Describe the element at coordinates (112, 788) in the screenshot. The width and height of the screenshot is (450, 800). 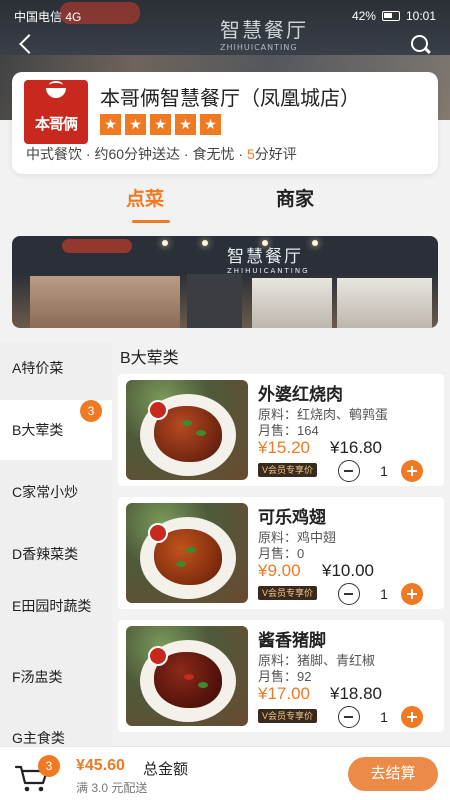
I see `minimum-delivery-note: 满 3.0 元配送` at that location.